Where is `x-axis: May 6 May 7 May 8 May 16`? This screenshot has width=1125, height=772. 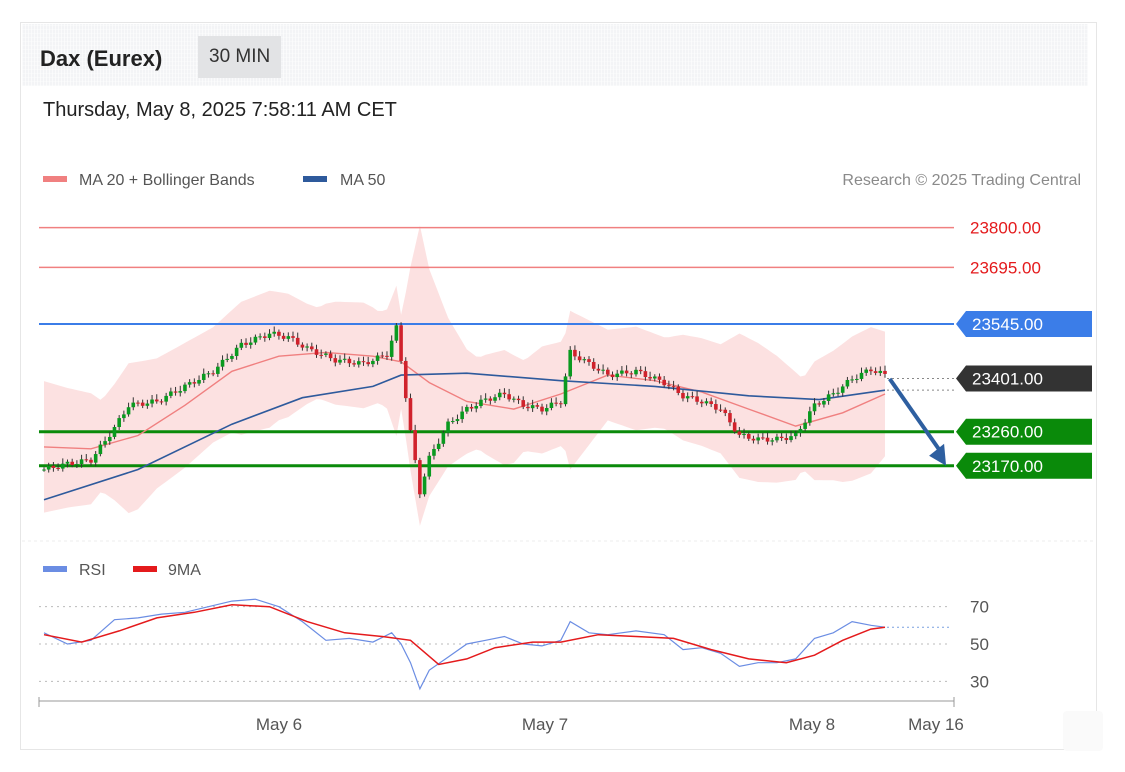
x-axis: May 6 May 7 May 8 May 16 is located at coordinates (501, 715).